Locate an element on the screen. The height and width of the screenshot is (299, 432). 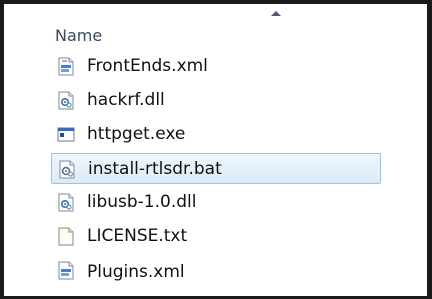
file-row: libusb-1.0.dll is located at coordinates (216, 202).